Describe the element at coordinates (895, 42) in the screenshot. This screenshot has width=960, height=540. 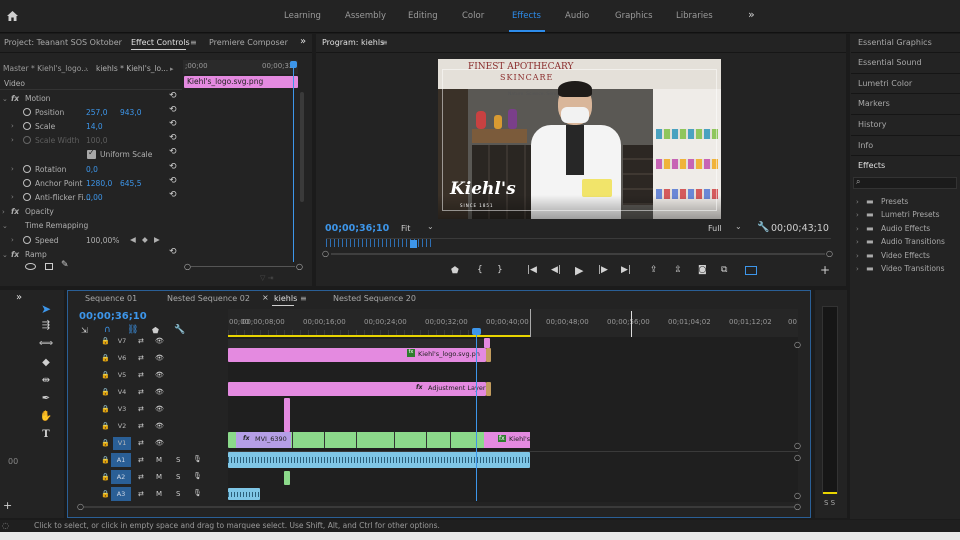
I see `essential-graphics-tab: Essential Graphics` at that location.